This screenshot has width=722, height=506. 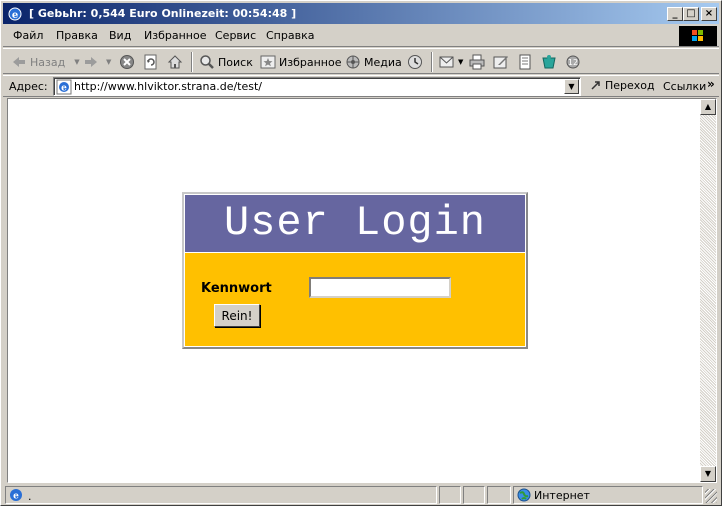 I want to click on messenger-icon, so click(x=549, y=62).